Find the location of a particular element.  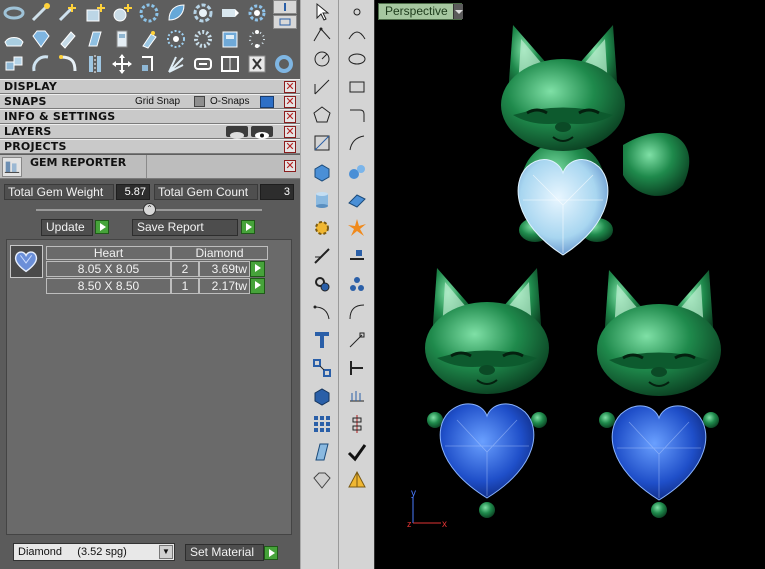

update-play-icon is located at coordinates (102, 227).